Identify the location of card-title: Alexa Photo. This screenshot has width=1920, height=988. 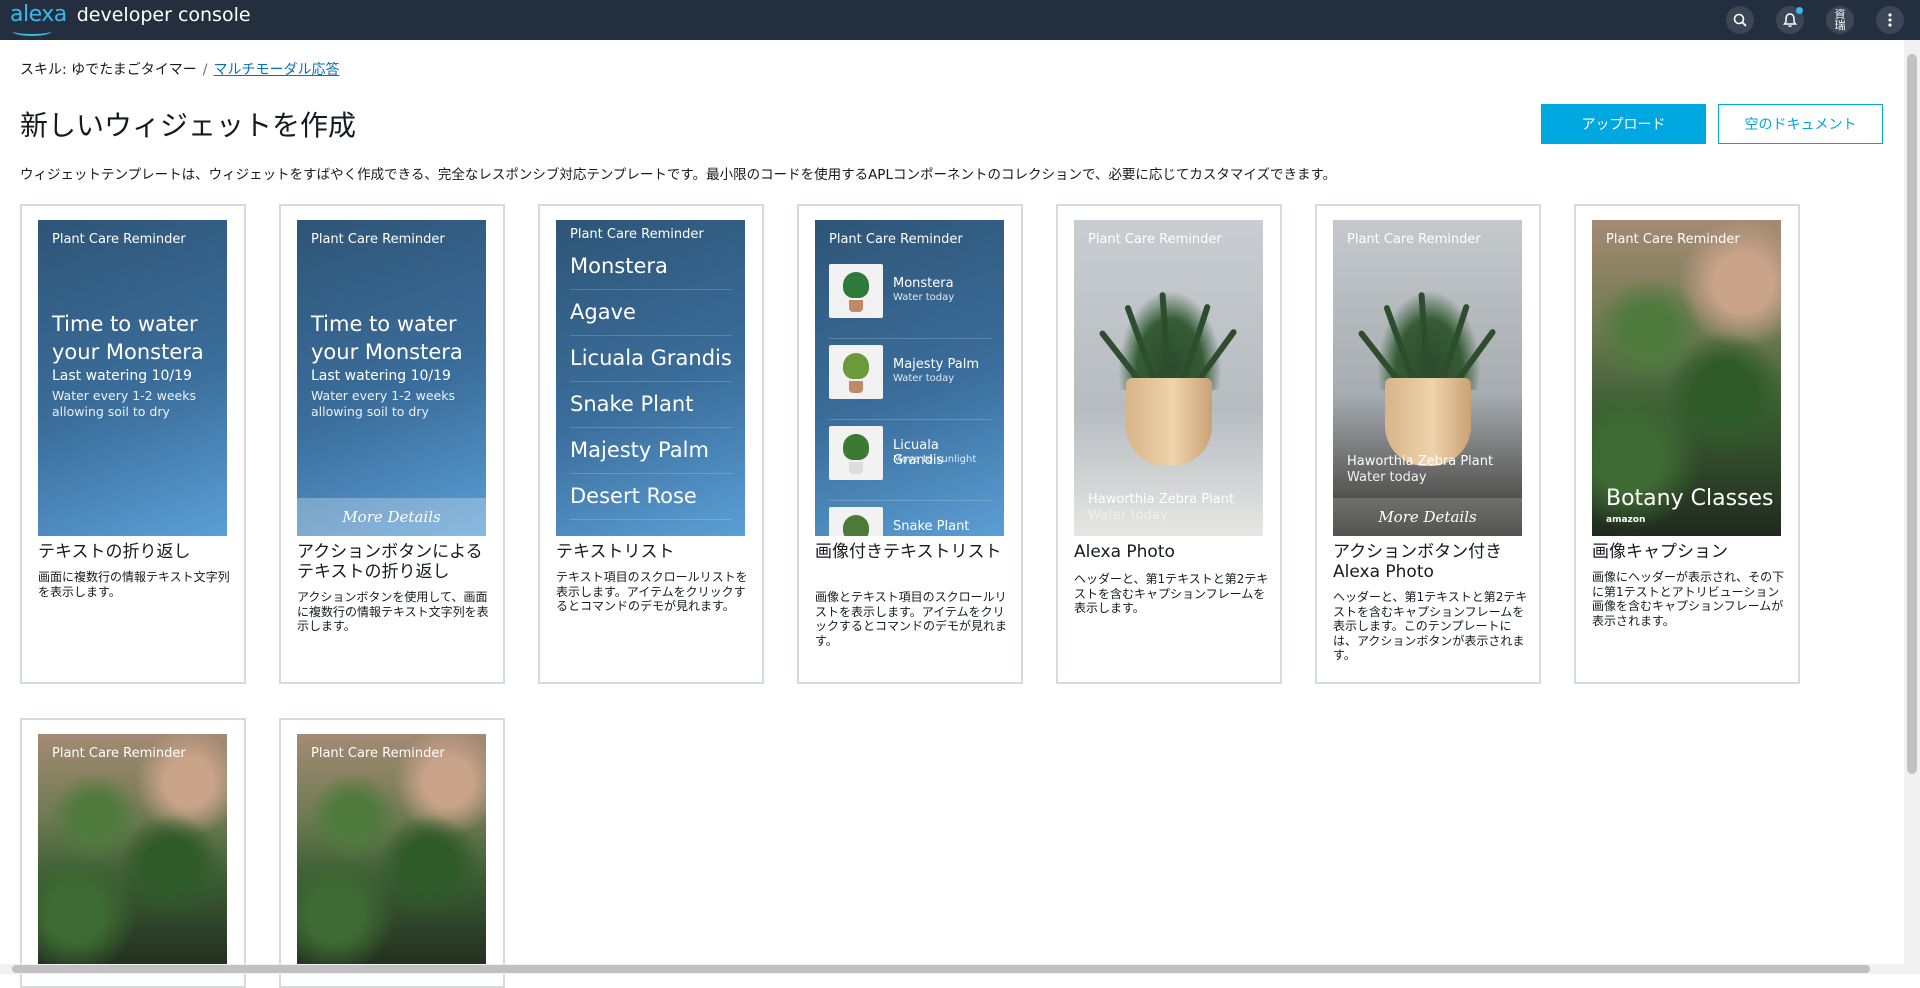
(1124, 552).